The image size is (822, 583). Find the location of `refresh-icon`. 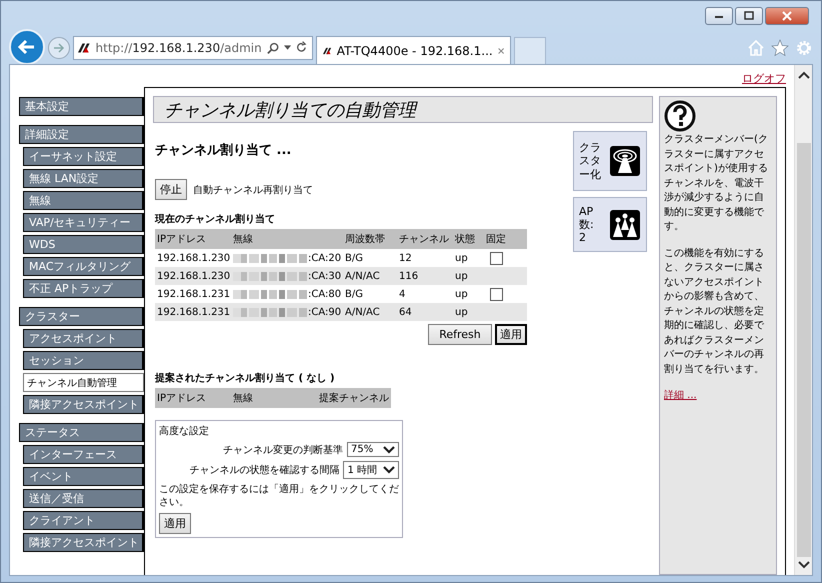

refresh-icon is located at coordinates (302, 47).